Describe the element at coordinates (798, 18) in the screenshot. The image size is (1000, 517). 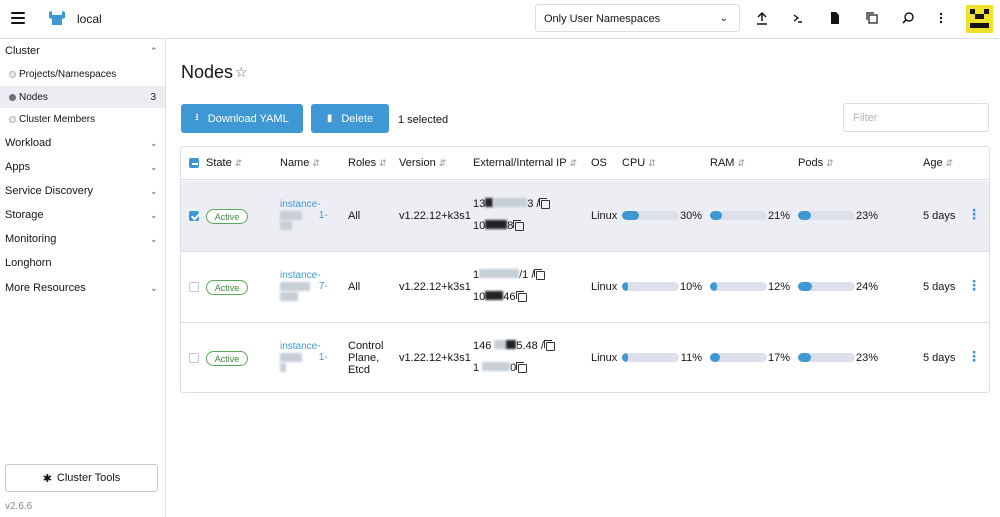
I see `shell-icon` at that location.